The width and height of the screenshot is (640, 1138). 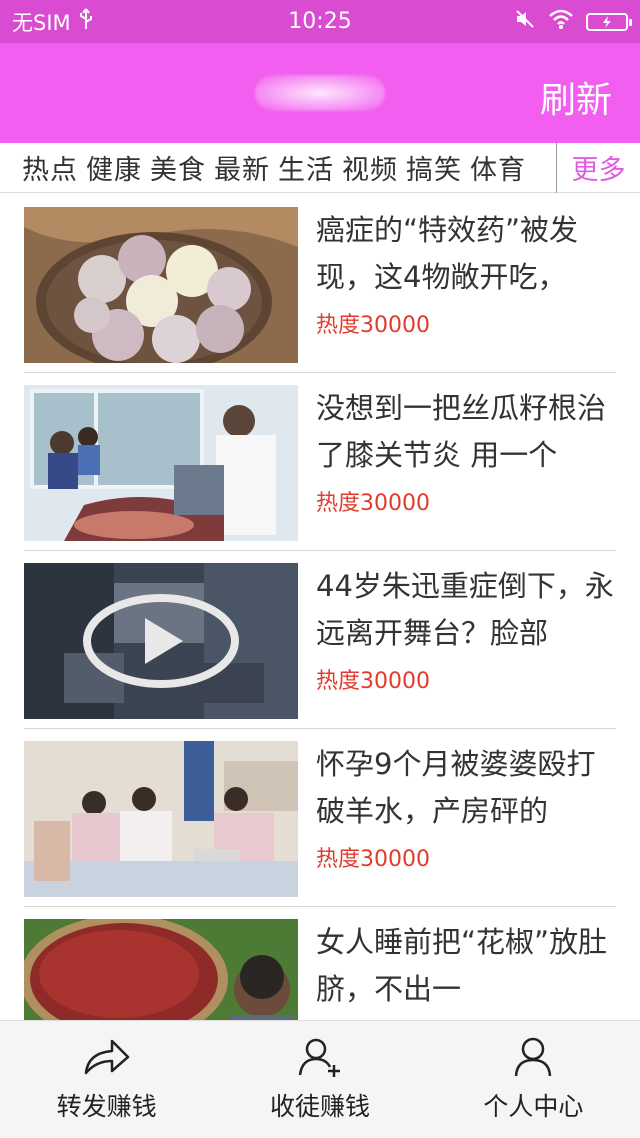 I want to click on more-categories-button: 更多, so click(x=598, y=167).